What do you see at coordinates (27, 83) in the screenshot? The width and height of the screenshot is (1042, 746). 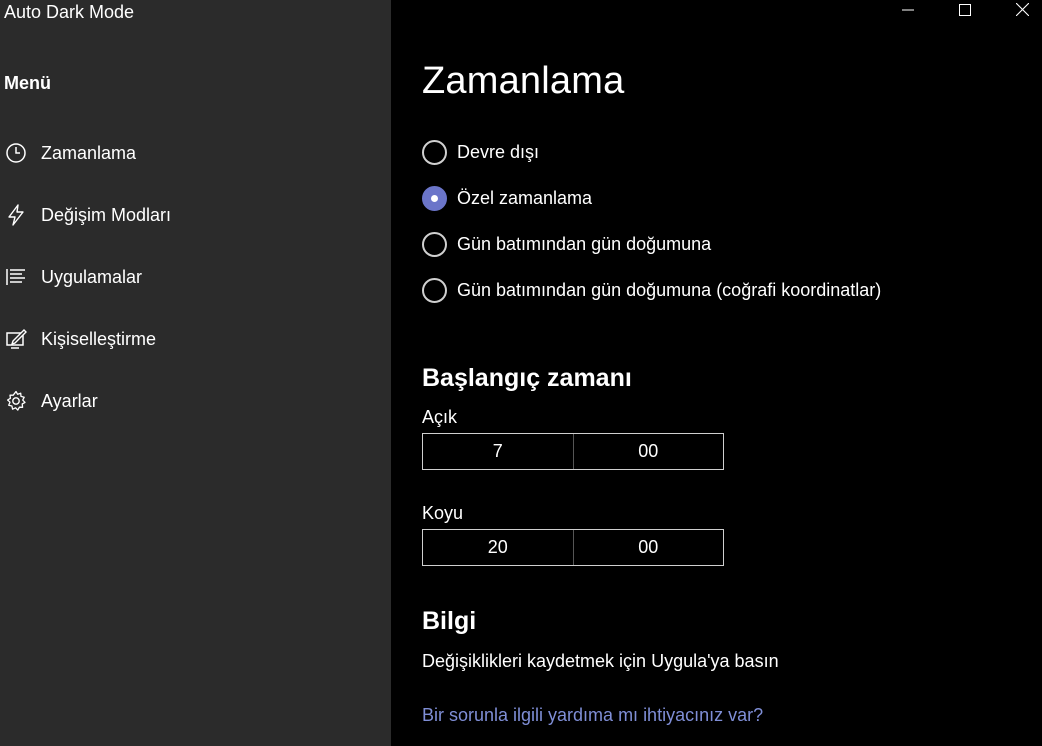 I see `menu-heading: Menü` at bounding box center [27, 83].